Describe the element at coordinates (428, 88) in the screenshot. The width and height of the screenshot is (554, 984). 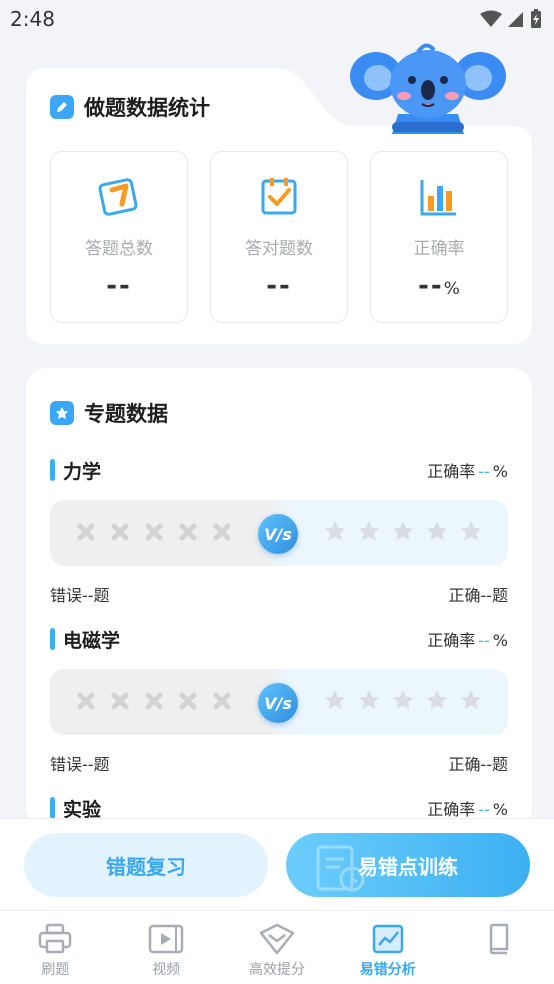
I see `koala-mascot-icon` at that location.